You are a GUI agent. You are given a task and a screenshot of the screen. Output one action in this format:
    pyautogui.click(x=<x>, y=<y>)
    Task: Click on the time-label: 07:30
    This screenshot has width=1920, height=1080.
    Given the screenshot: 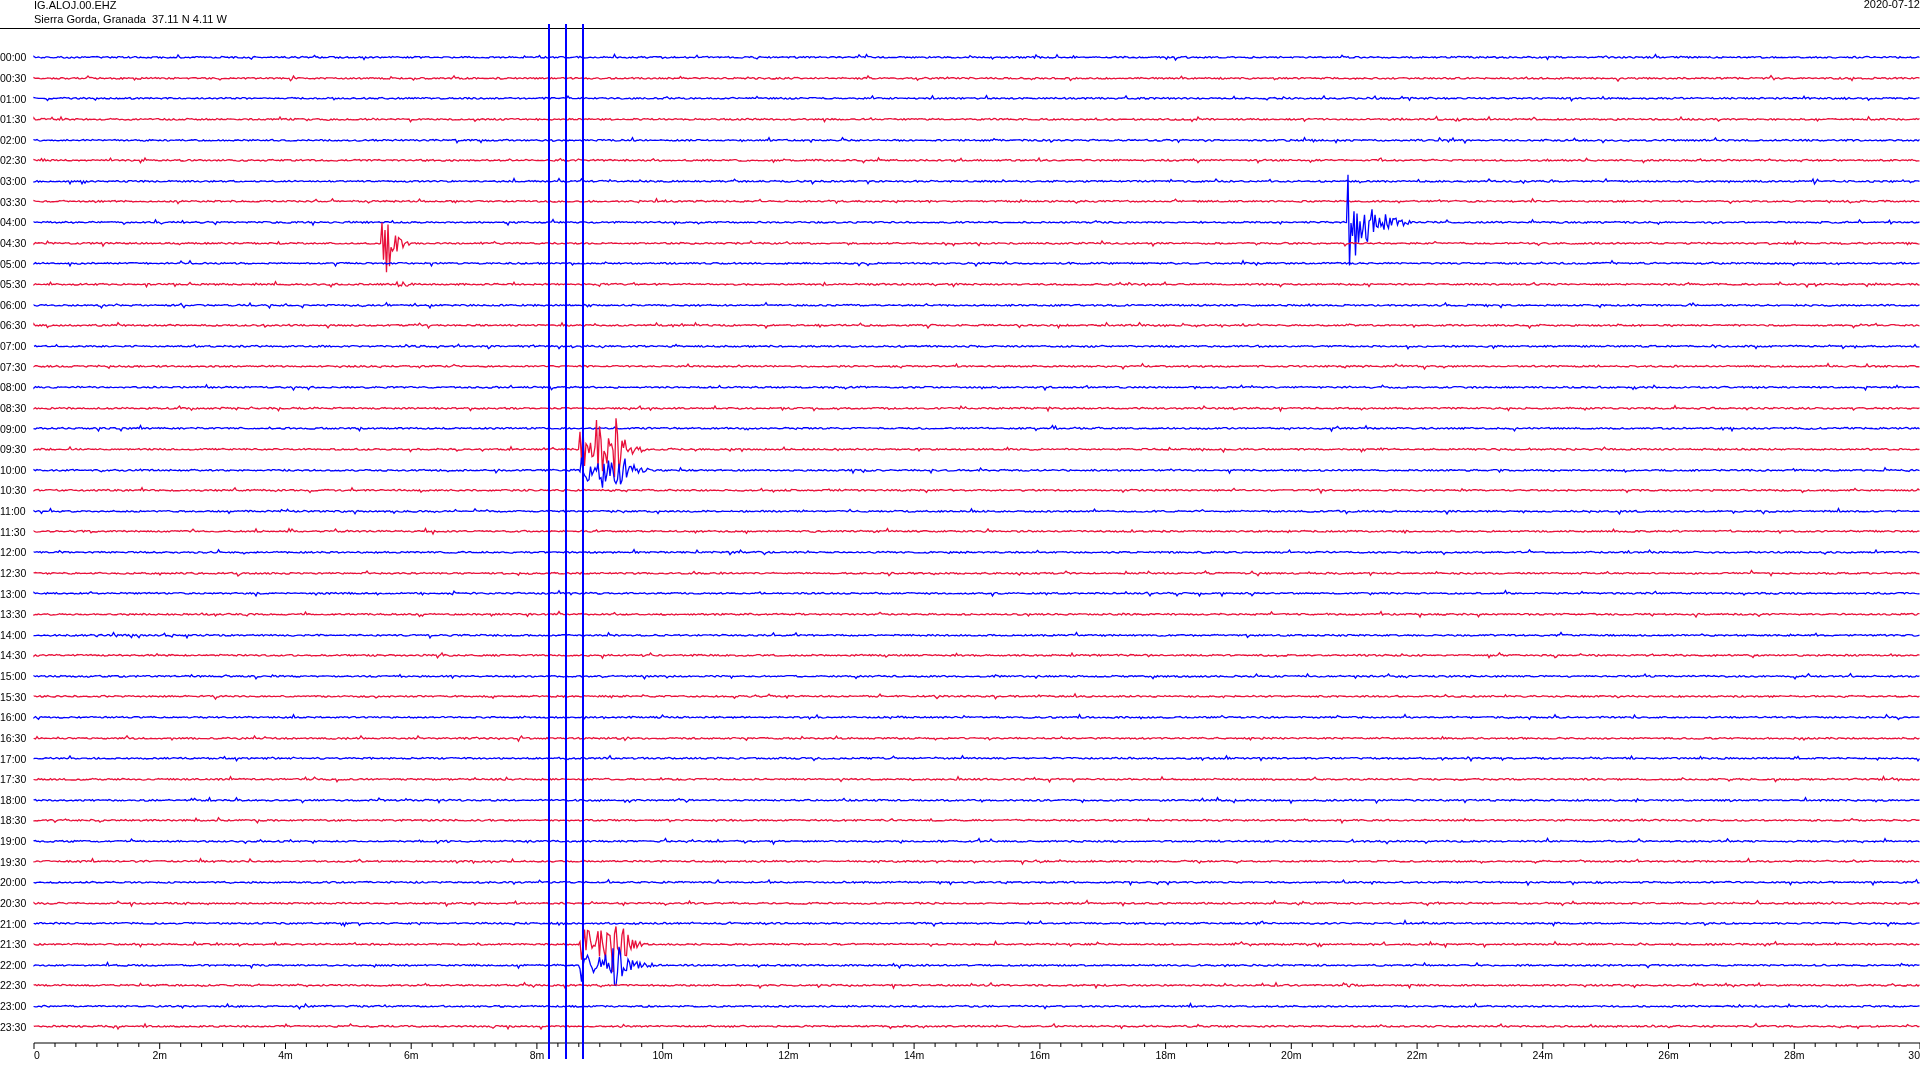 What is the action you would take?
    pyautogui.click(x=14, y=366)
    